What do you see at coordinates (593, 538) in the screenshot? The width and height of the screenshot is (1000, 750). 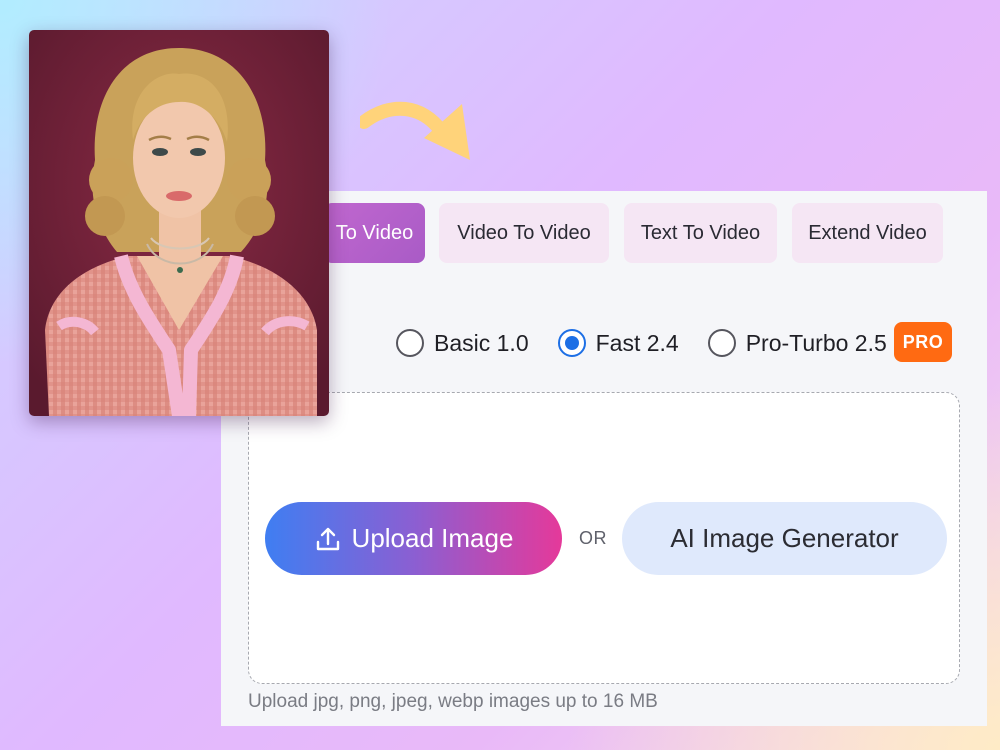 I see `or-separator: OR` at bounding box center [593, 538].